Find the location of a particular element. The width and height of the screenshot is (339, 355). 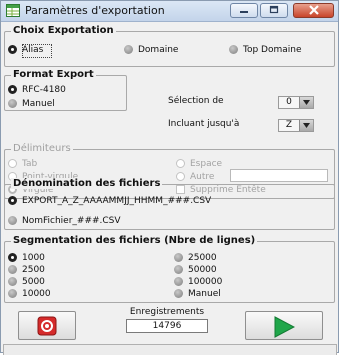

title-bar: Paramètres d'exportation is located at coordinates (169, 11).